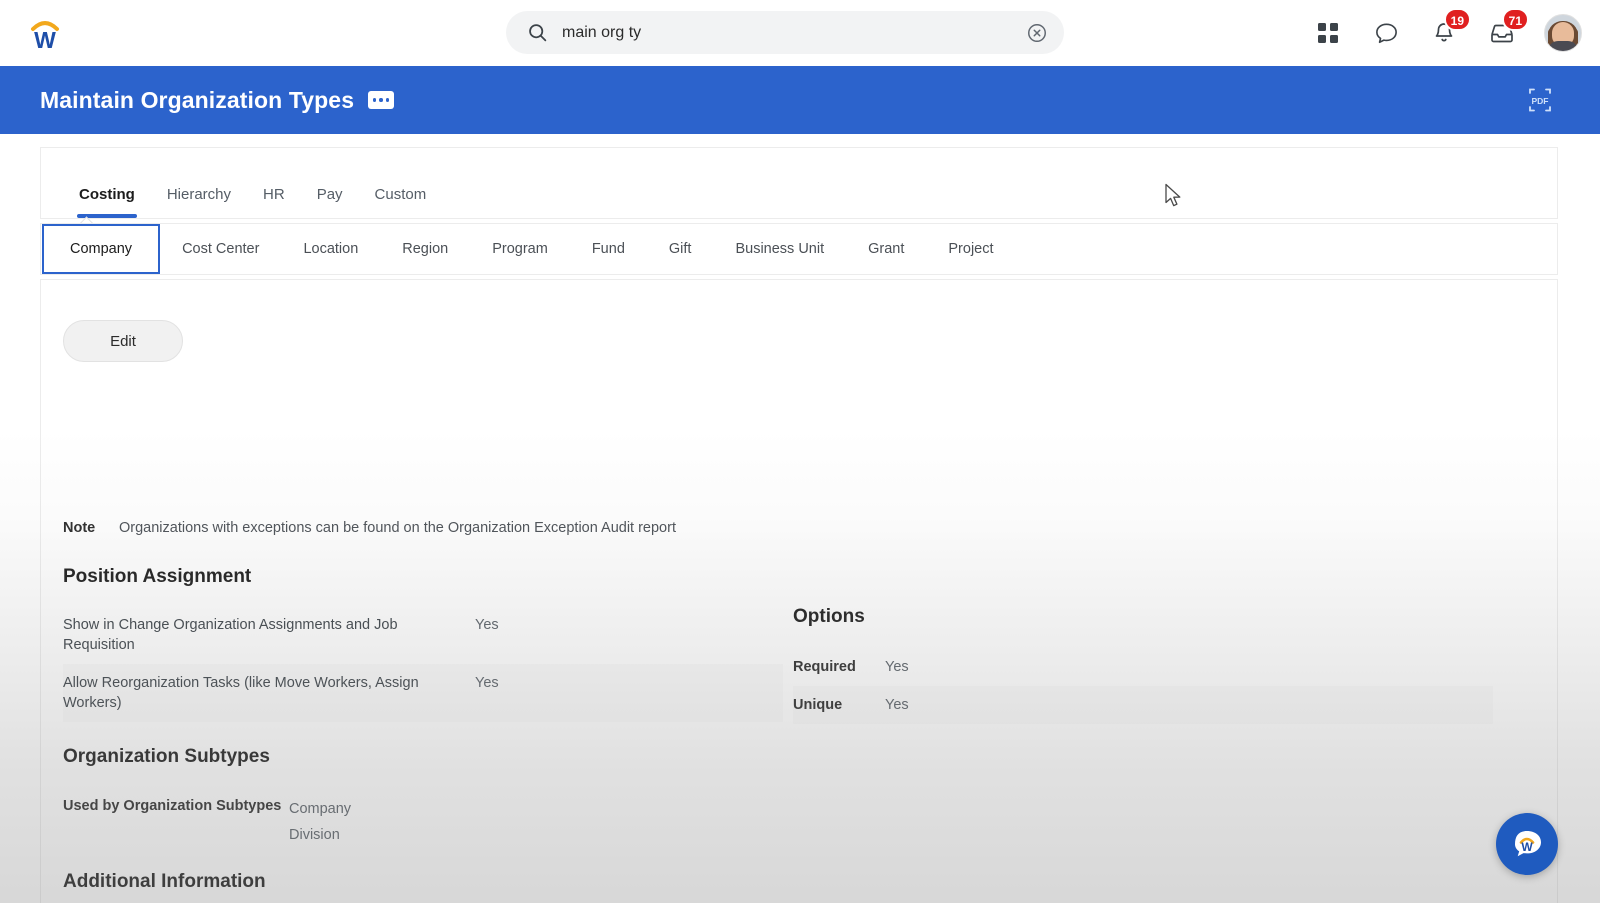 This screenshot has width=1600, height=903. What do you see at coordinates (829, 616) in the screenshot?
I see `options-title: Options` at bounding box center [829, 616].